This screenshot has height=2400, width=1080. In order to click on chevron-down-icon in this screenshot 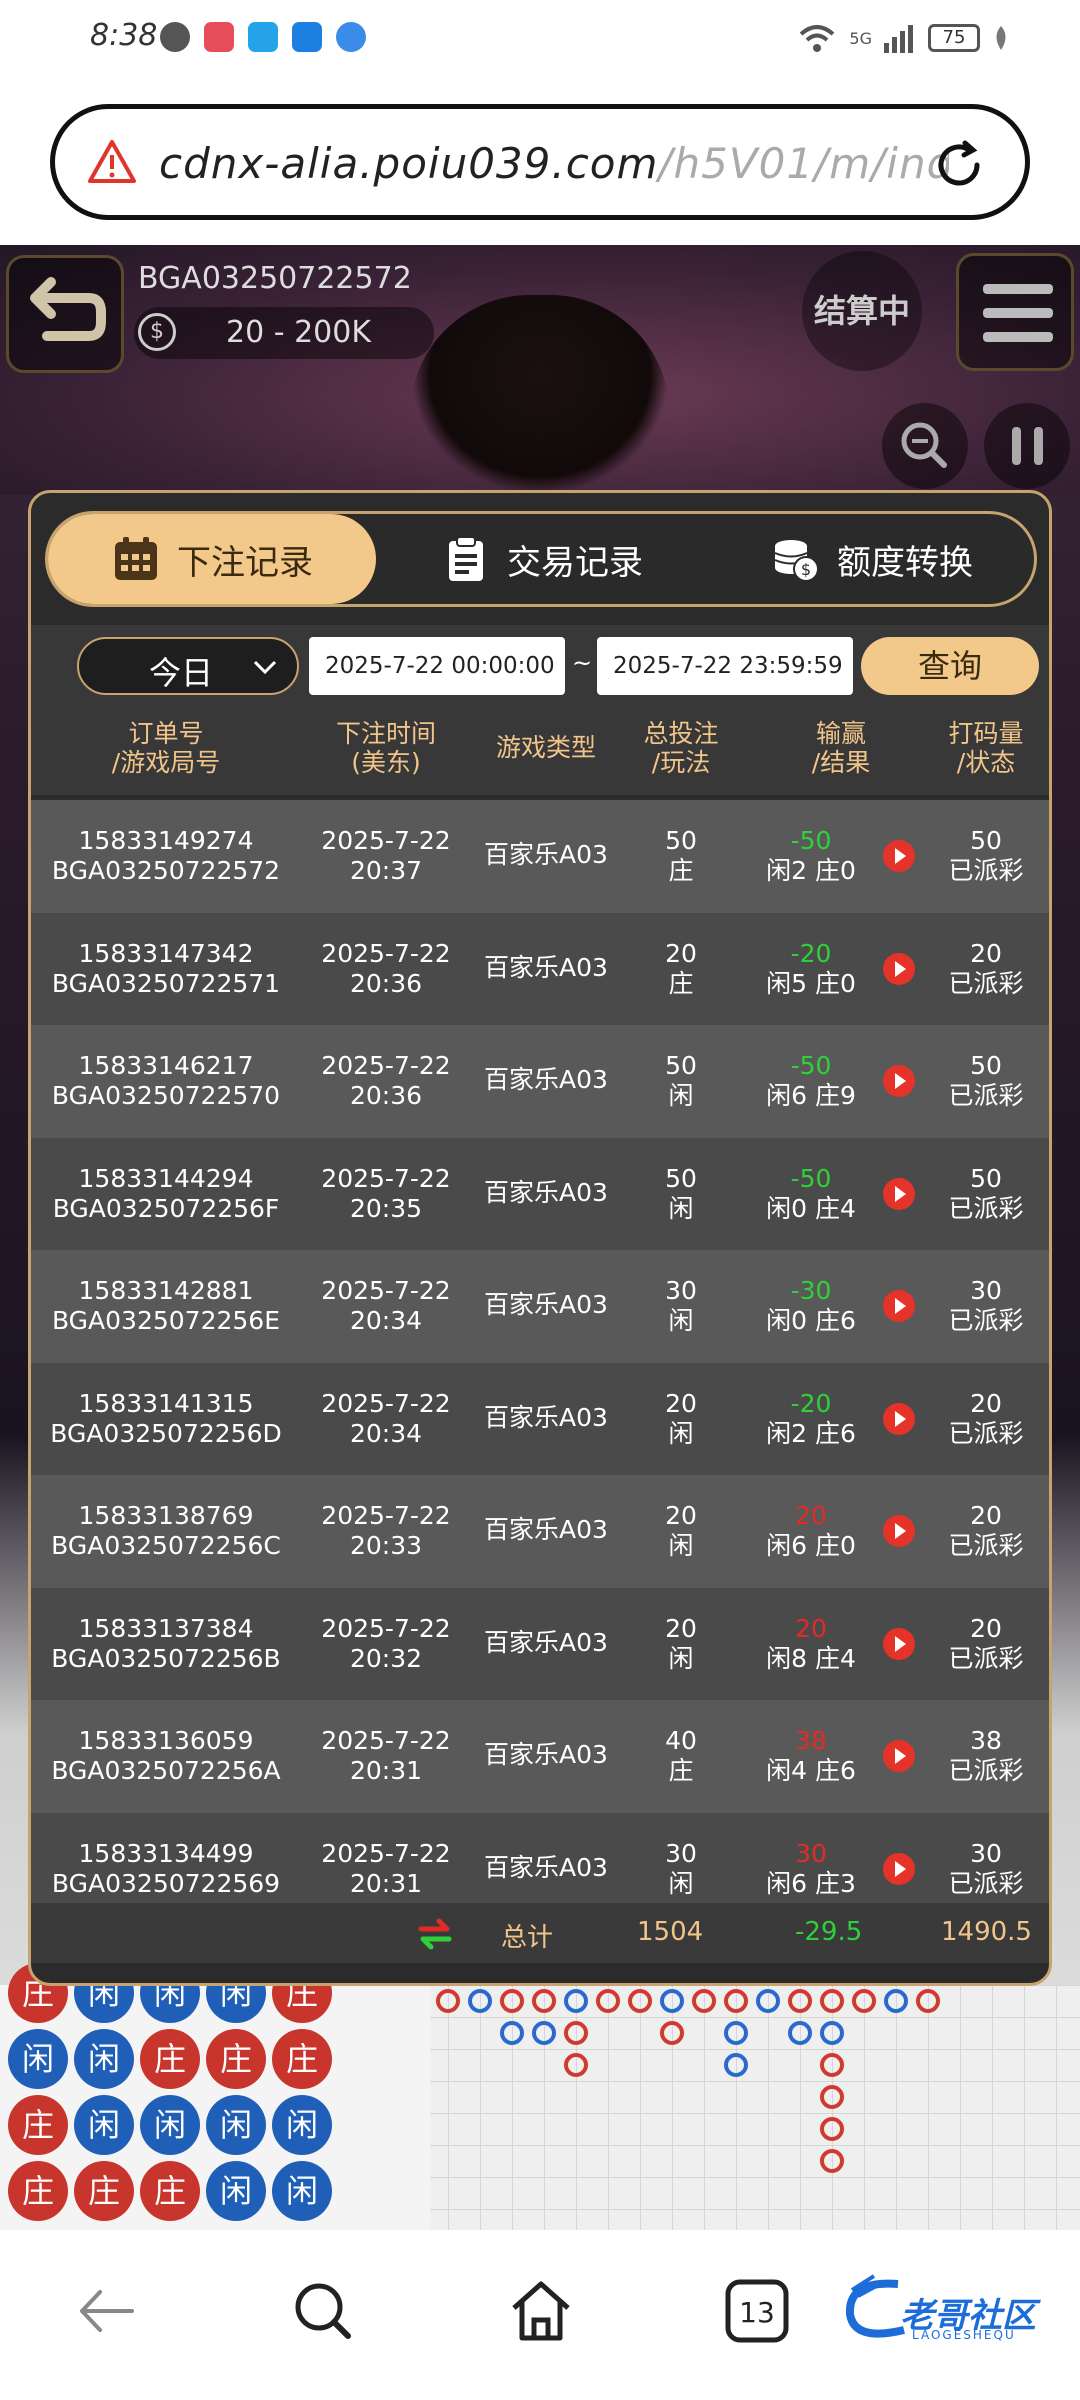, I will do `click(265, 667)`.